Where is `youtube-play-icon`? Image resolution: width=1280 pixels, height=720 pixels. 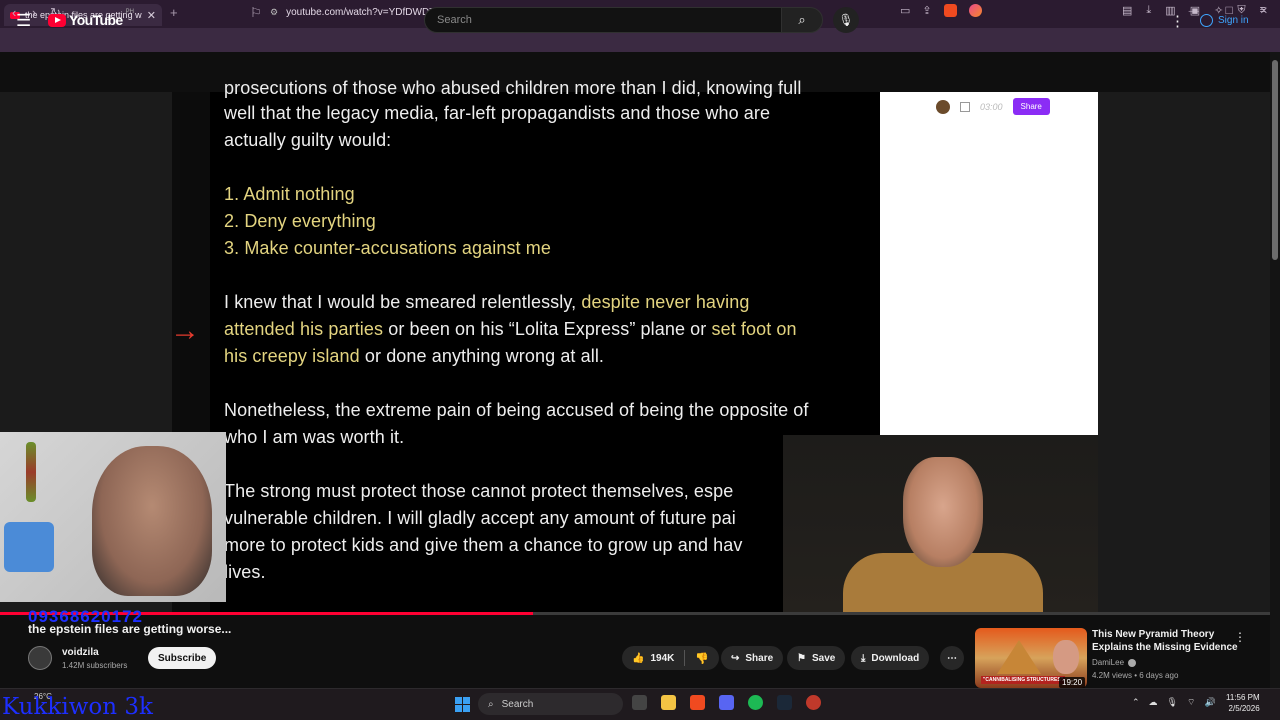
youtube-play-icon is located at coordinates (57, 20).